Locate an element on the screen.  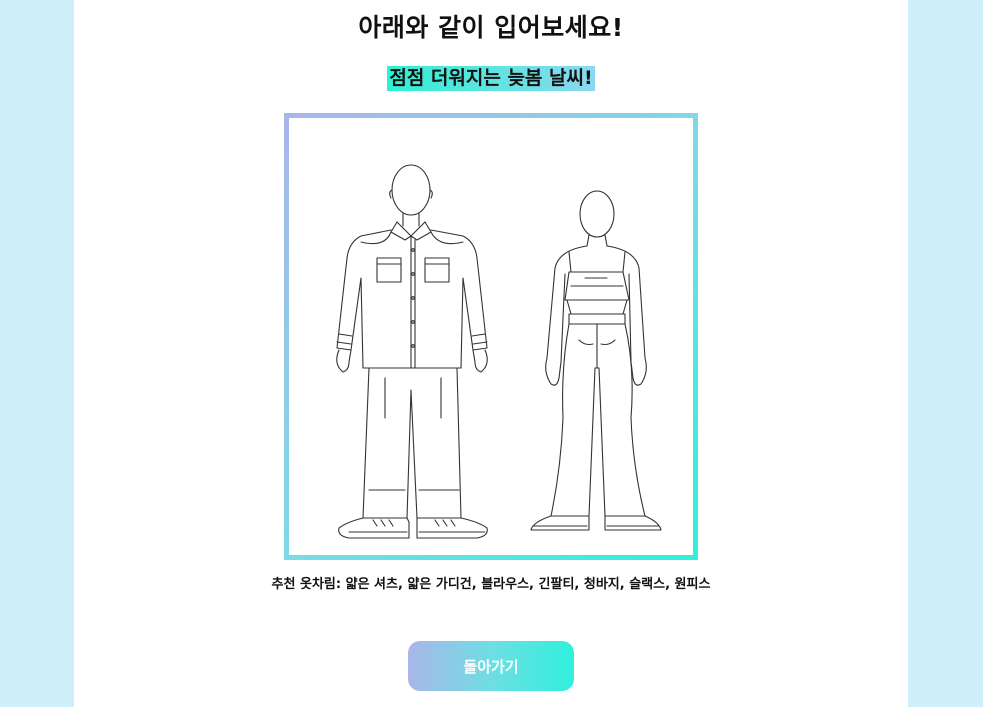
subtitle-wrap: 점점 더워지는 늦봄 날씨! is located at coordinates (491, 78).